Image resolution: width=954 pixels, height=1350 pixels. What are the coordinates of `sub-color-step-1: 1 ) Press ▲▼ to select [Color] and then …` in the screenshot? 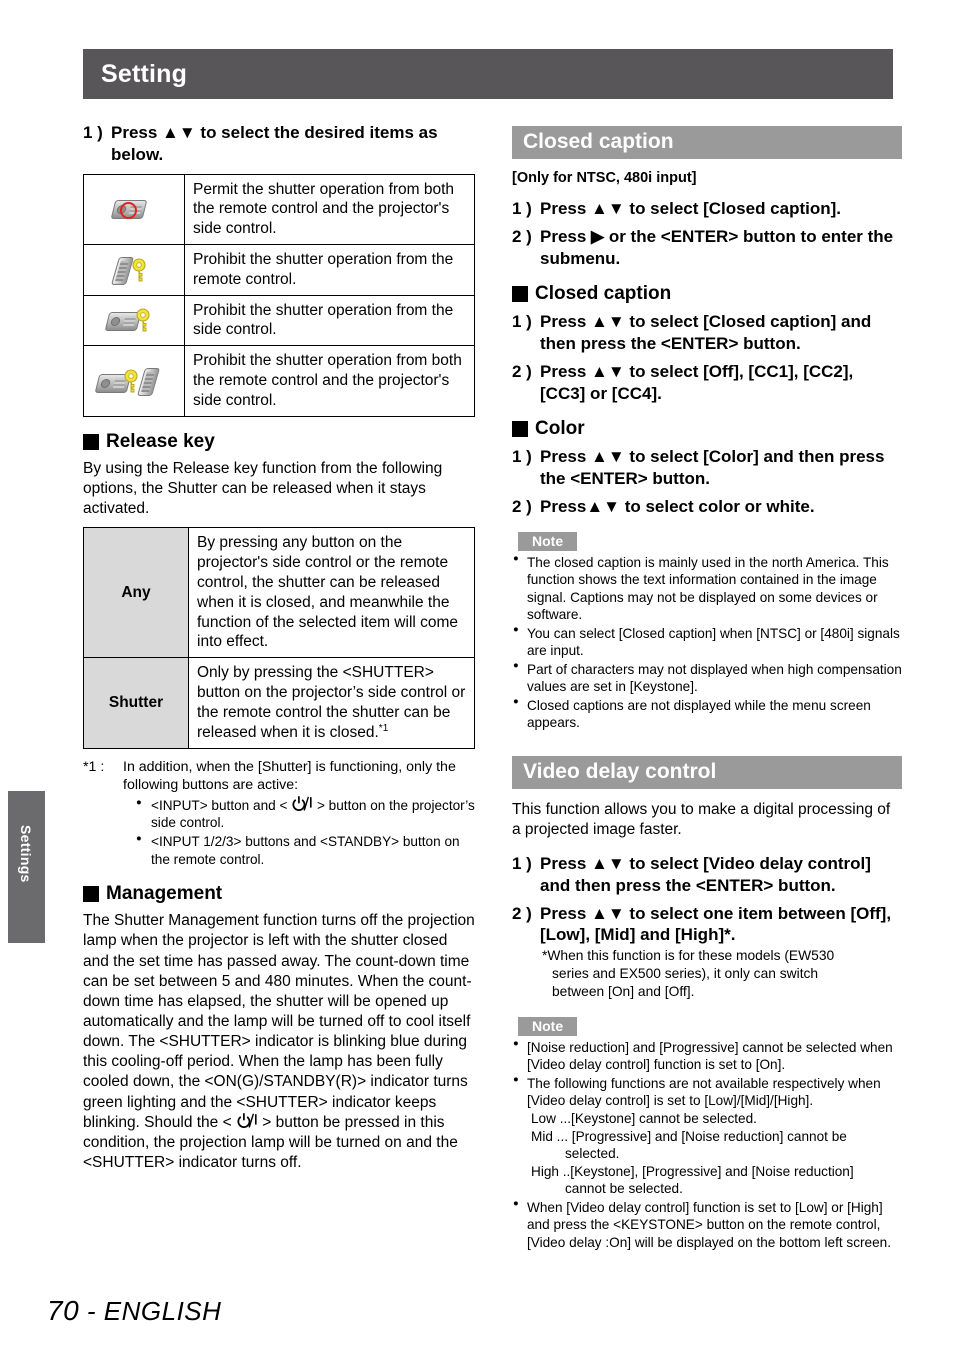 It's located at (707, 468).